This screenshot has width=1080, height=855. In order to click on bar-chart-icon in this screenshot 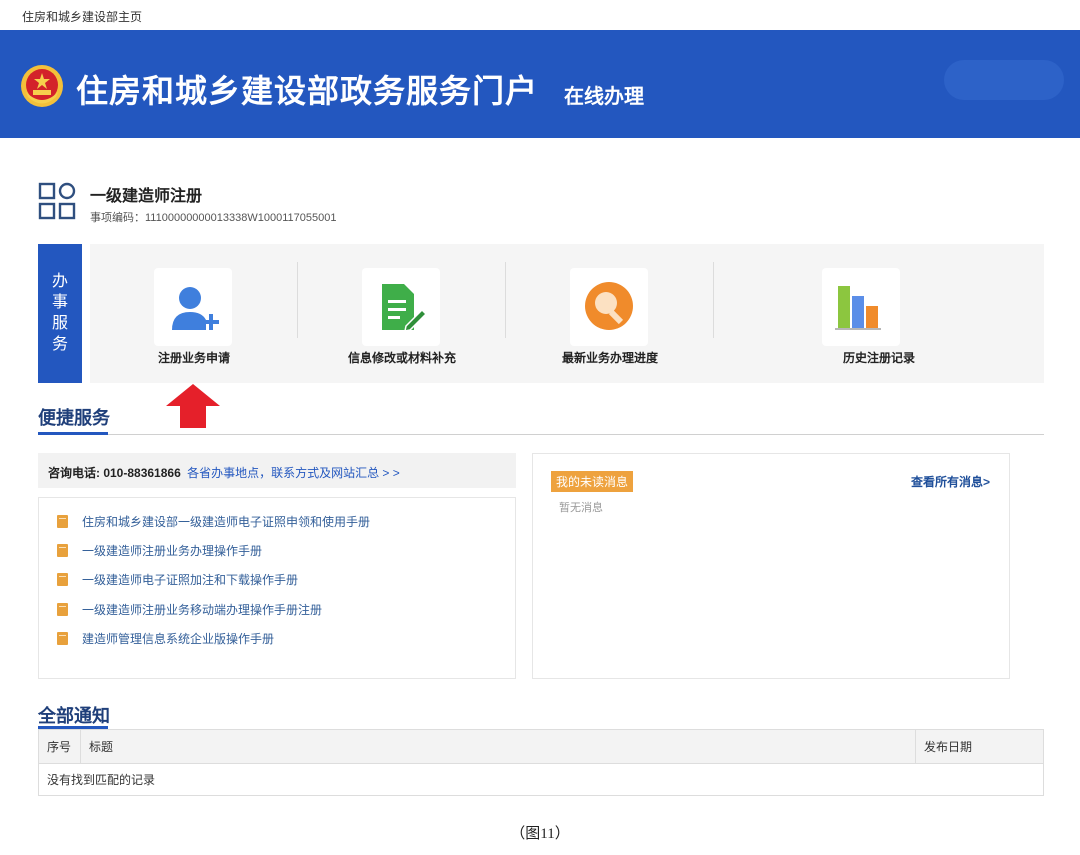, I will do `click(858, 308)`.